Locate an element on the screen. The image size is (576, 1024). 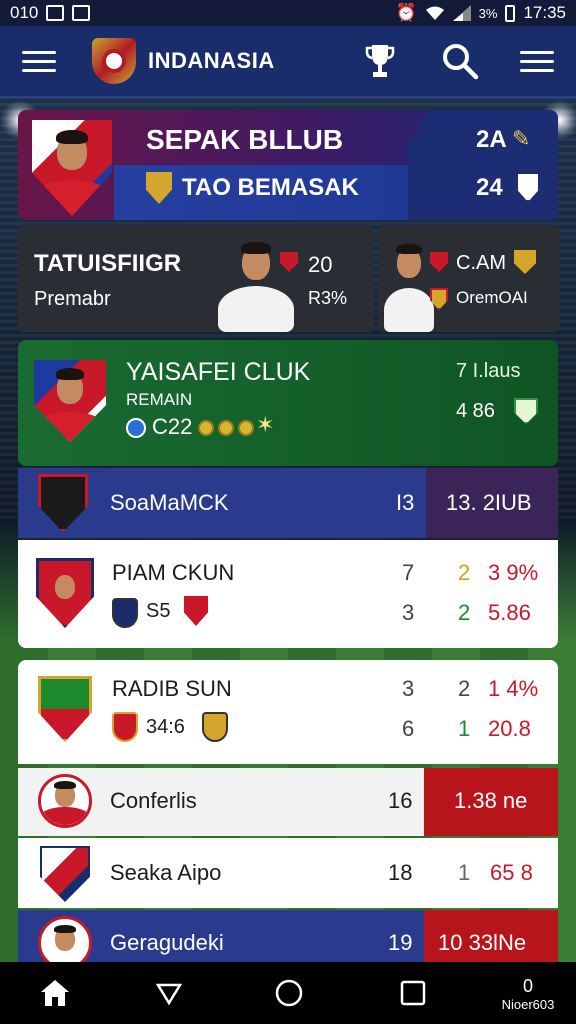
back-icon is located at coordinates (169, 993).